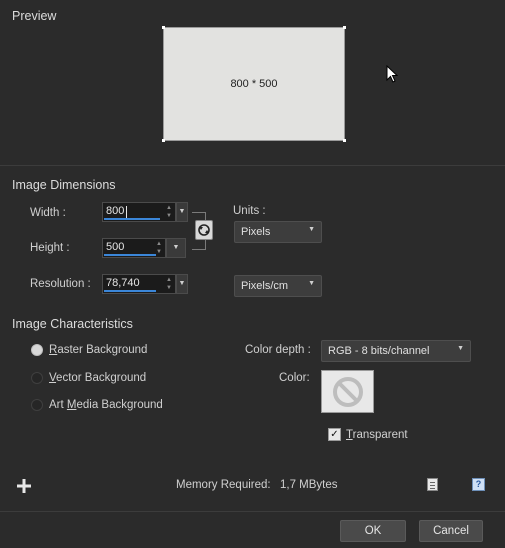 The image size is (505, 548). I want to click on help-icon: ?, so click(478, 484).